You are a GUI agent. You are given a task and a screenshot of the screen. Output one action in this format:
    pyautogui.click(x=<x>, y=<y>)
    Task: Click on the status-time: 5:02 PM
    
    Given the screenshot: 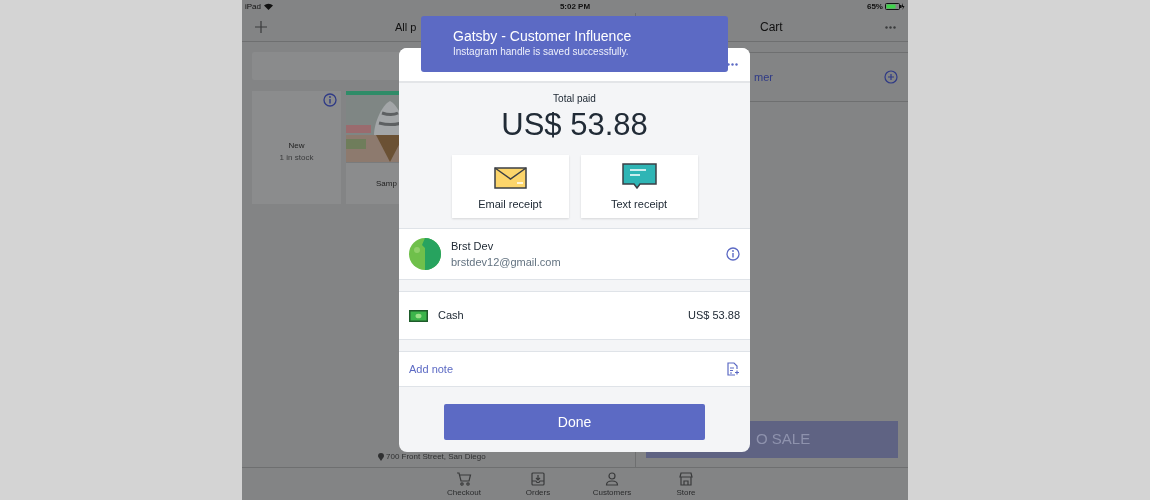 What is the action you would take?
    pyautogui.click(x=575, y=6)
    